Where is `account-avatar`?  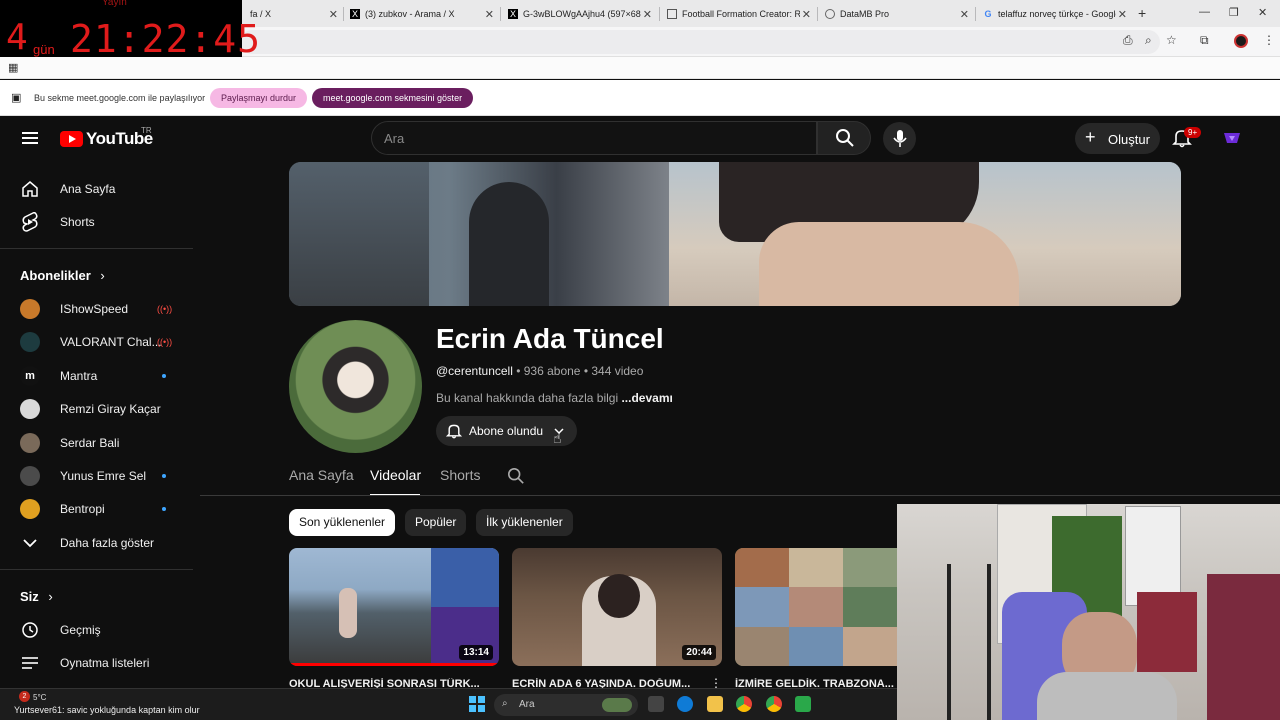
account-avatar is located at coordinates (1232, 138).